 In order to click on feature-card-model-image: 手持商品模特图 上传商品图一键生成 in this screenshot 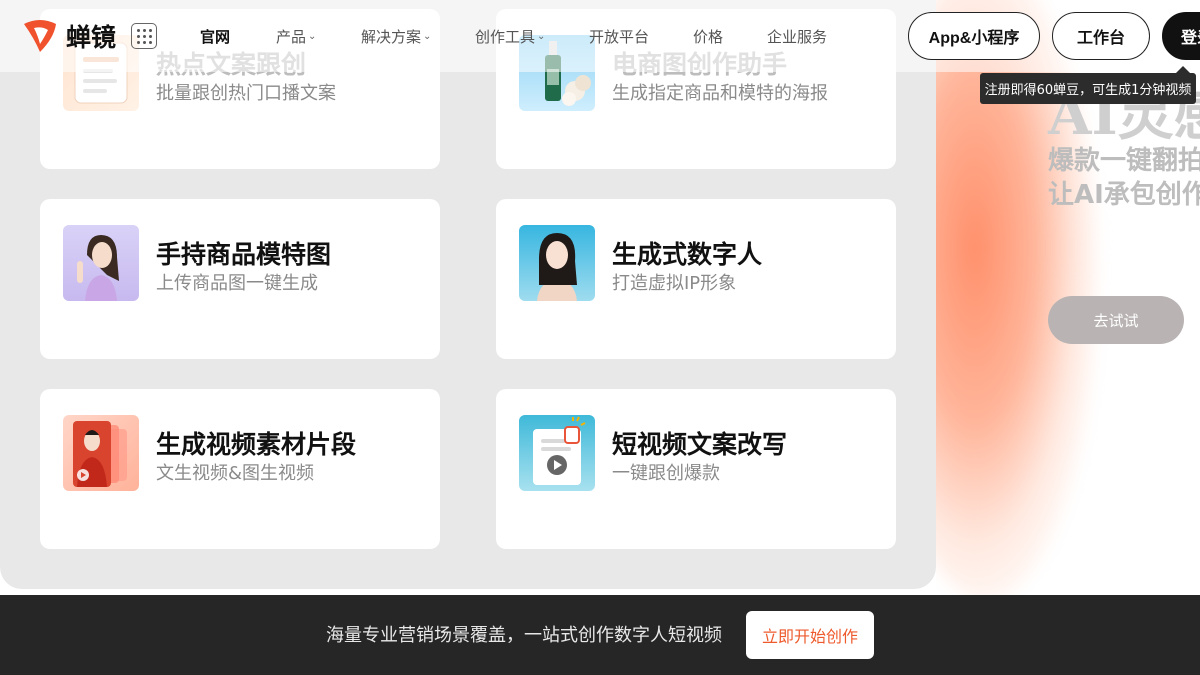, I will do `click(240, 279)`.